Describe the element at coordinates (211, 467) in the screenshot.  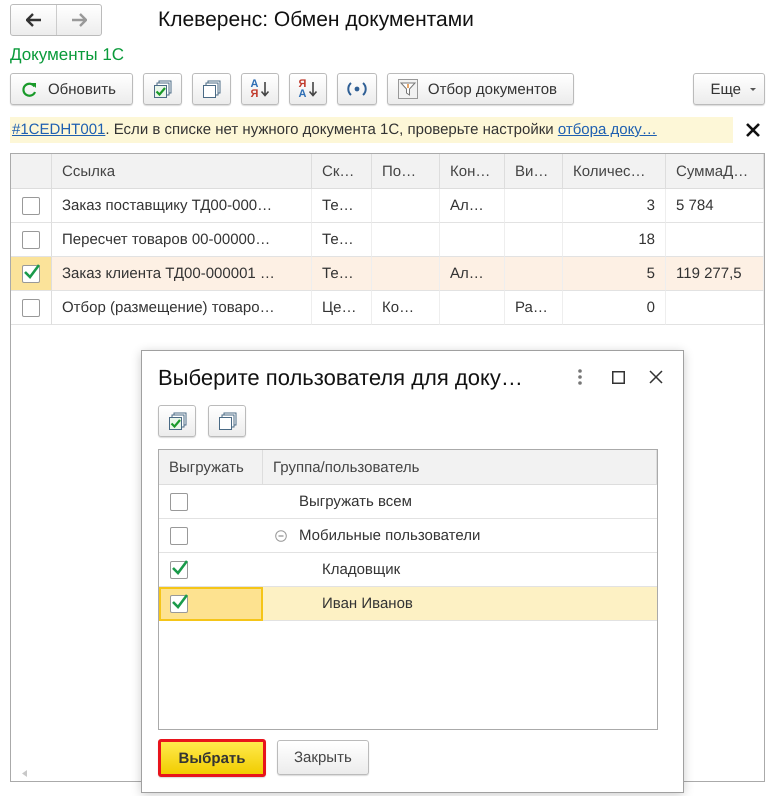
I see `column-header: Выгружать` at that location.